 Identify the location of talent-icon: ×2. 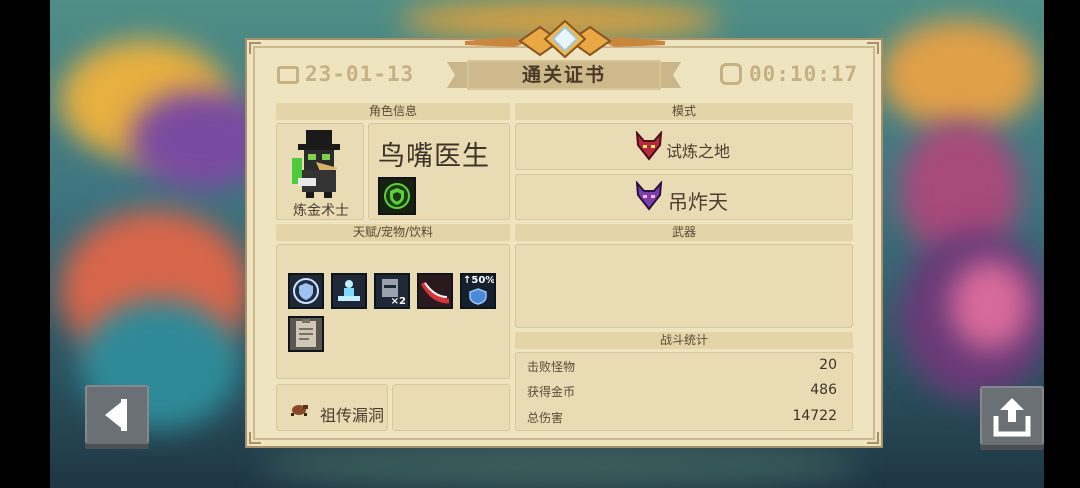
(392, 291).